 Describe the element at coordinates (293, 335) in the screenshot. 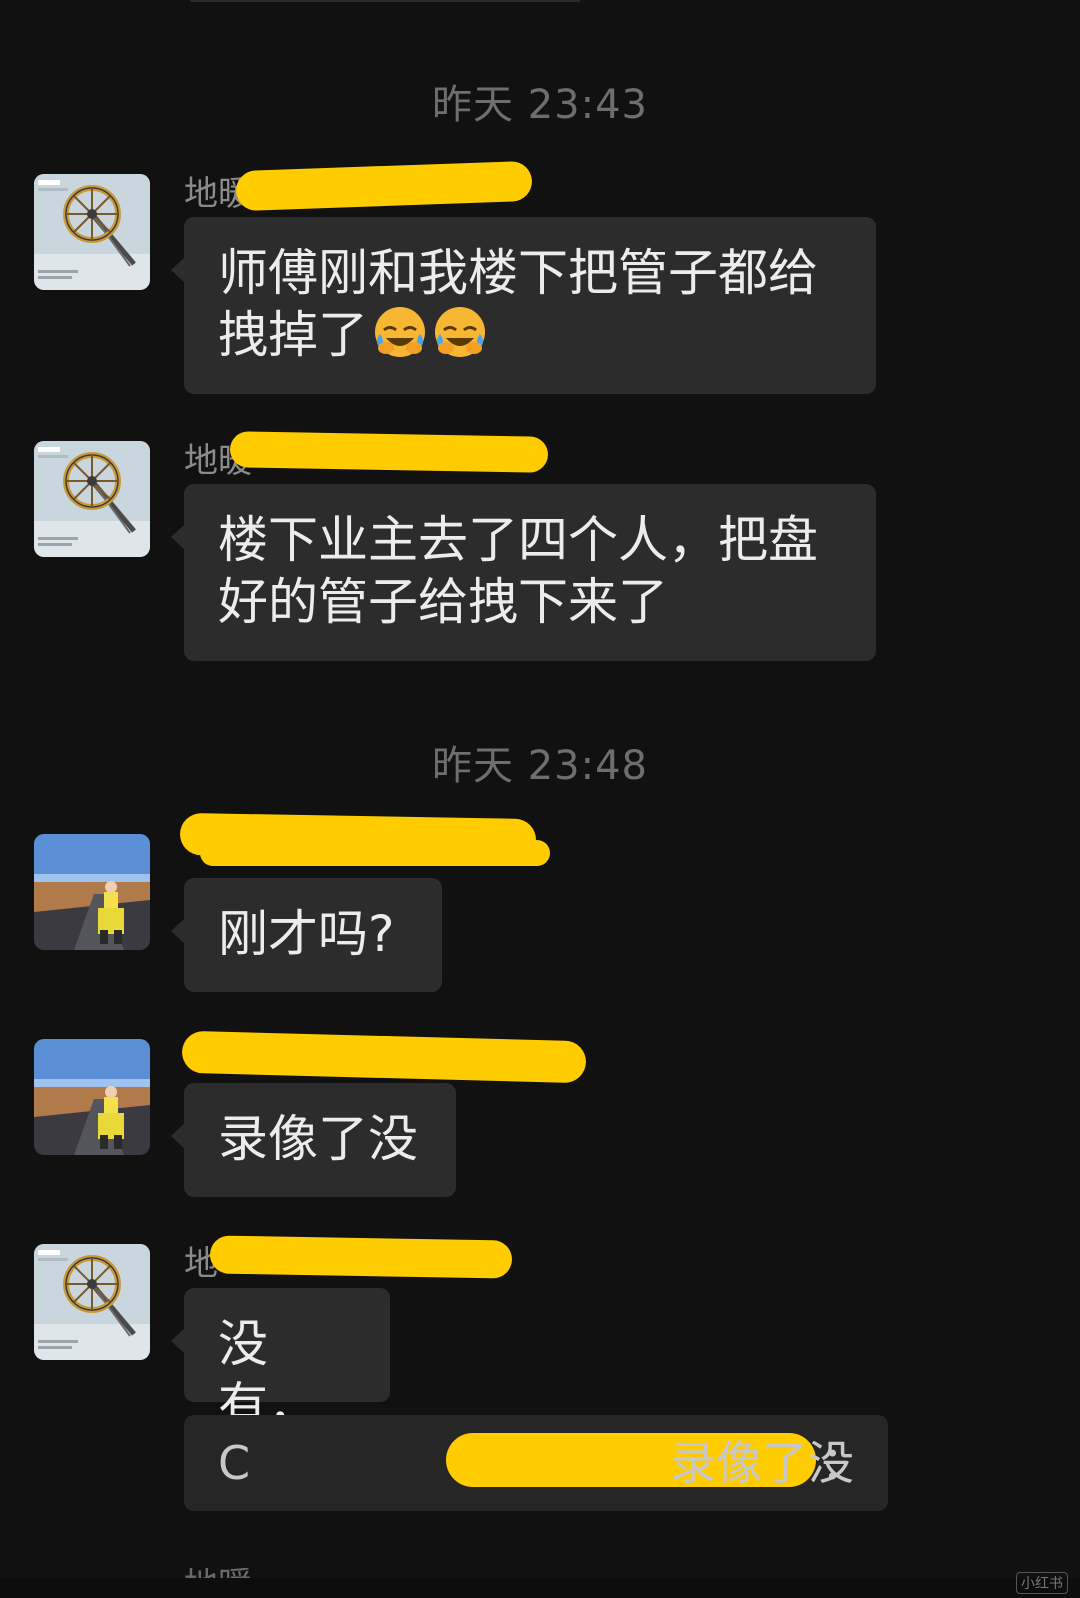

I see `message-text-line: 拽掉了` at that location.